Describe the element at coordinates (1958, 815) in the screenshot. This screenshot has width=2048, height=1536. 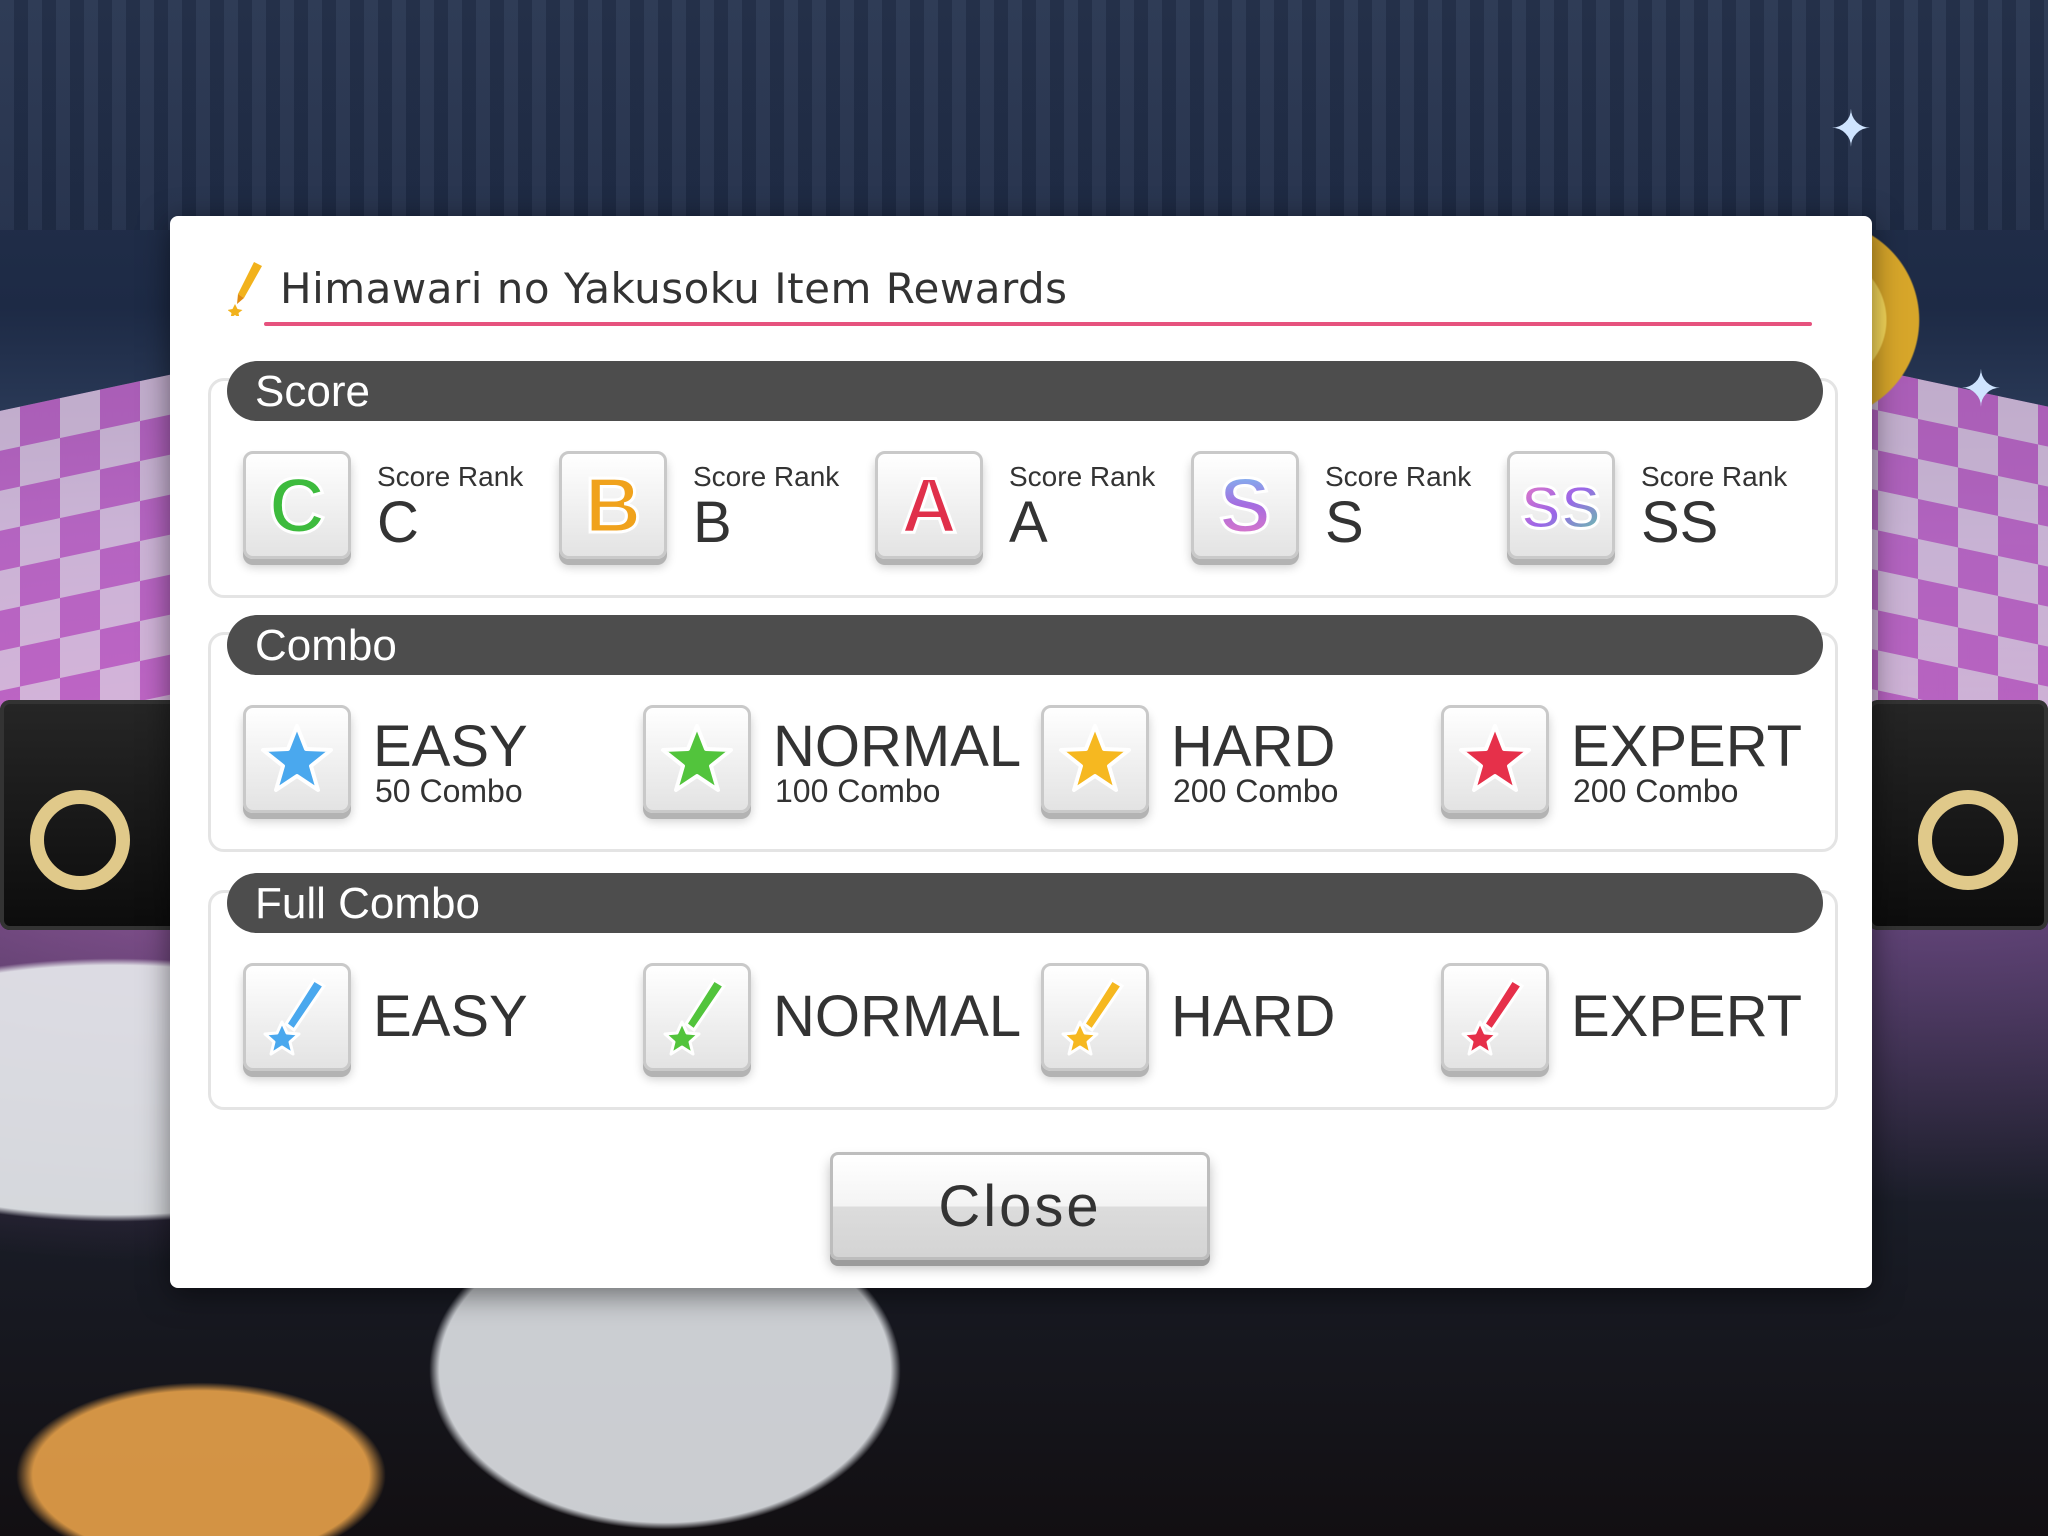
I see `speaker-right` at that location.